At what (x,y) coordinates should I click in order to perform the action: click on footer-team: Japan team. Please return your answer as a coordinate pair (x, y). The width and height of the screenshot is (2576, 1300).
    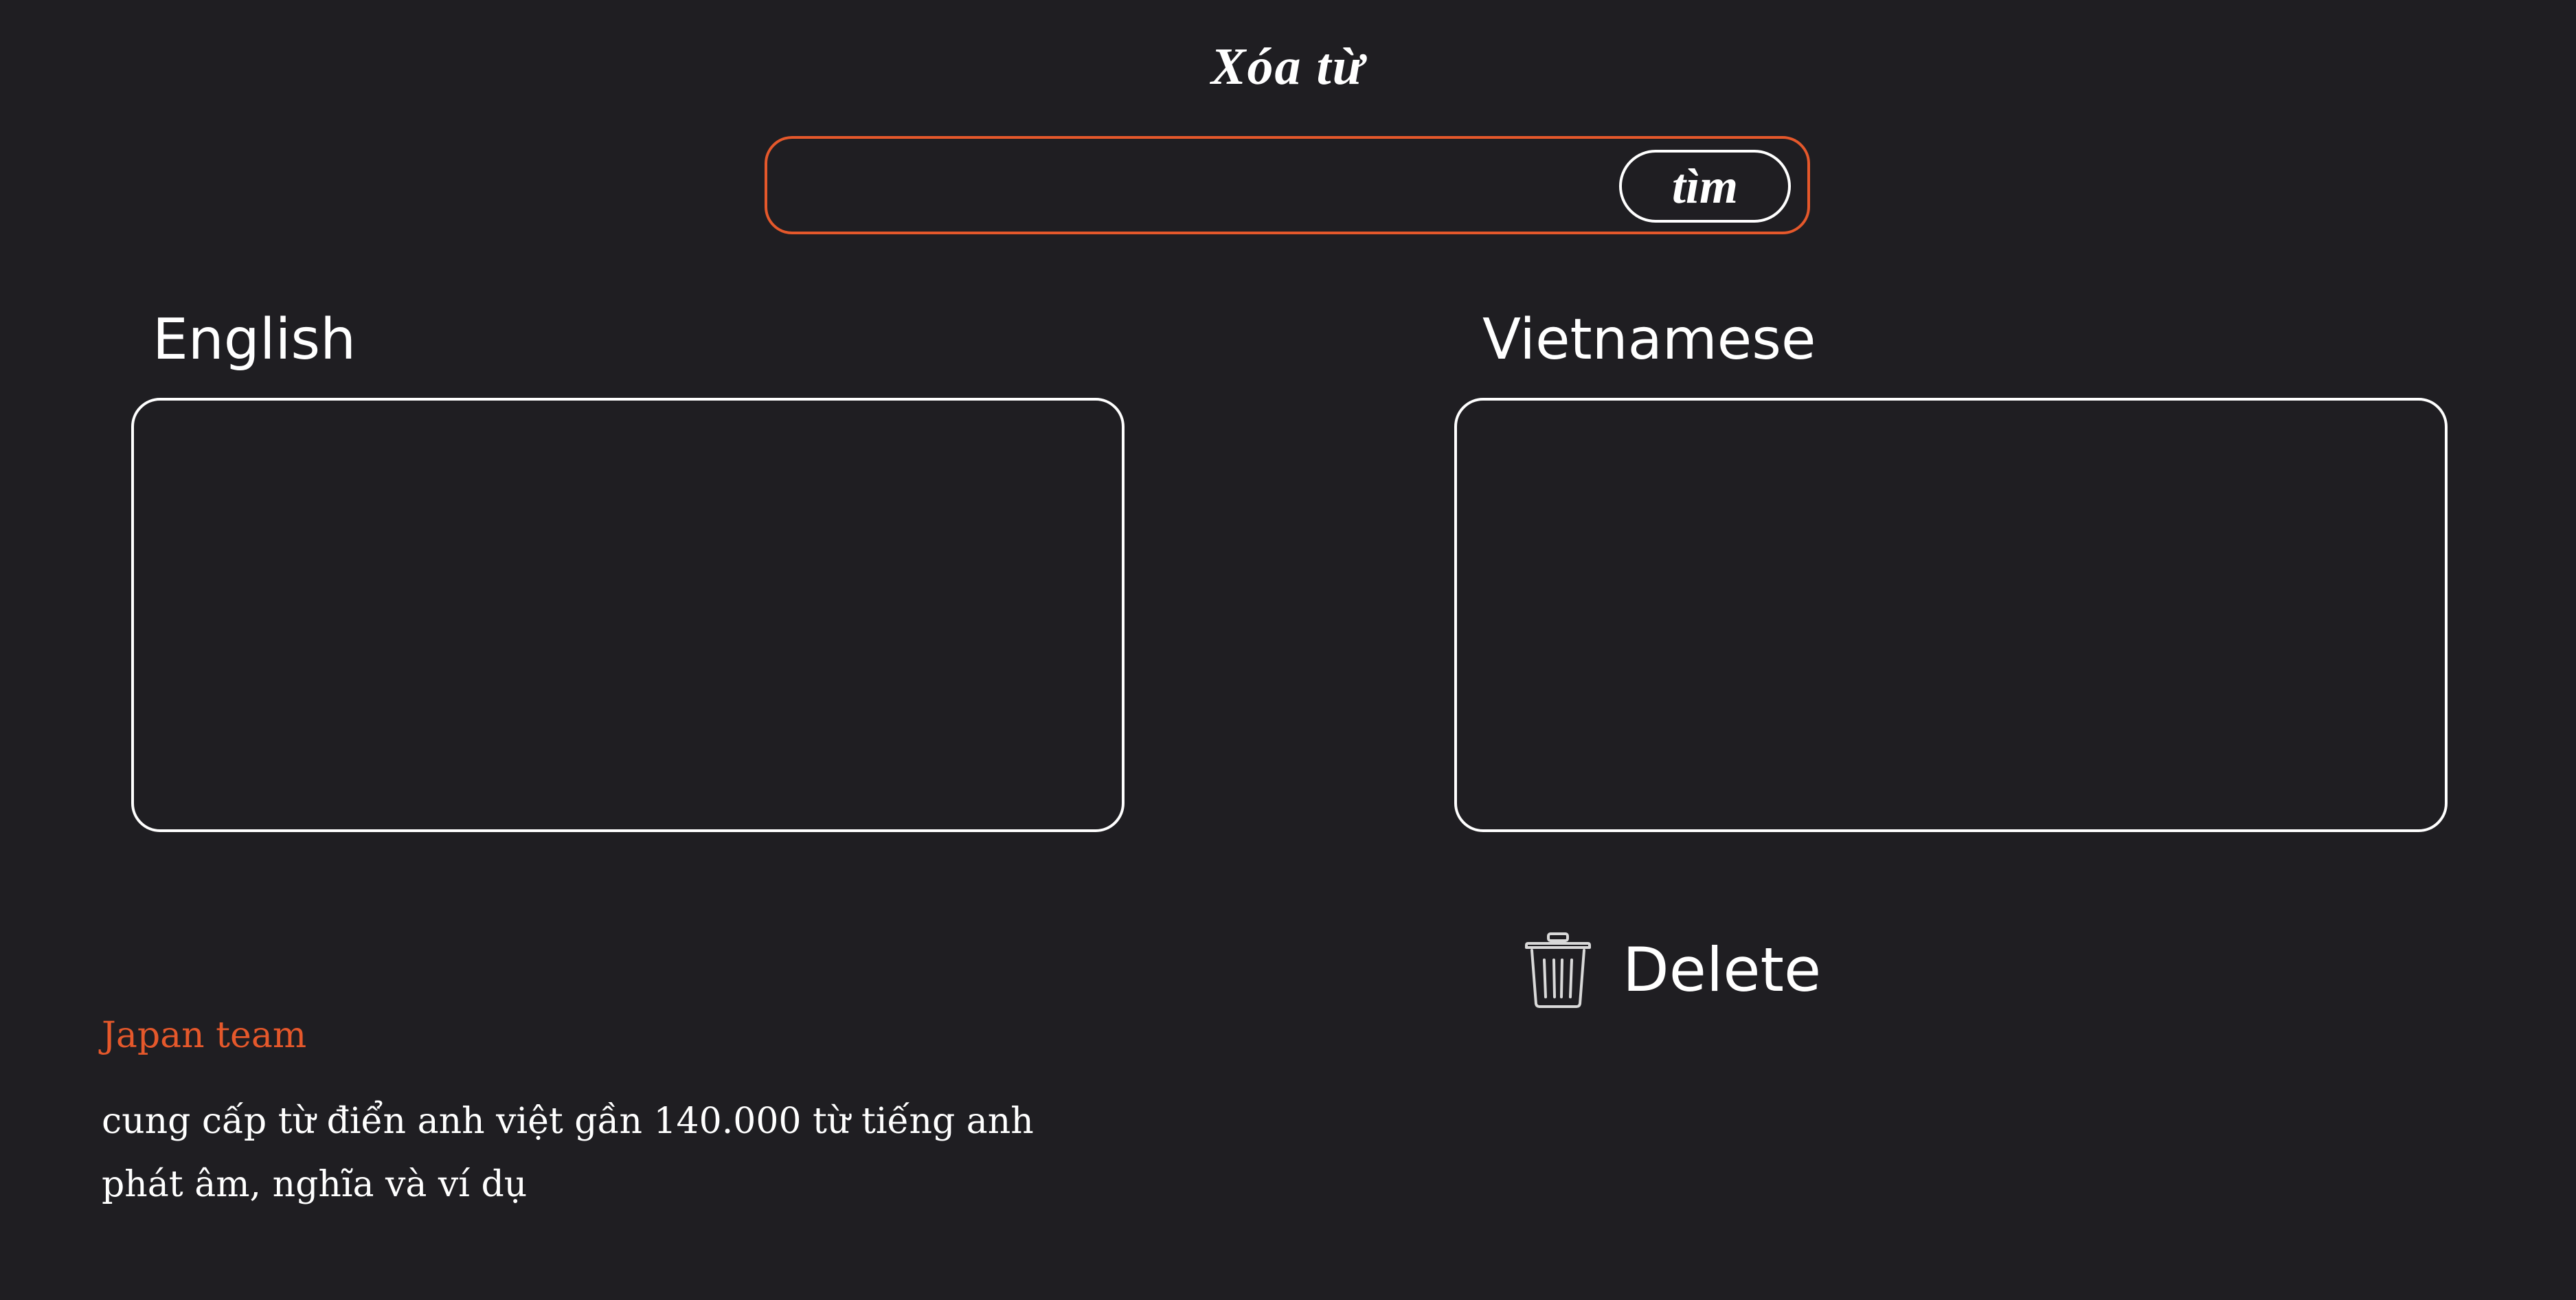
    Looking at the image, I should click on (204, 1035).